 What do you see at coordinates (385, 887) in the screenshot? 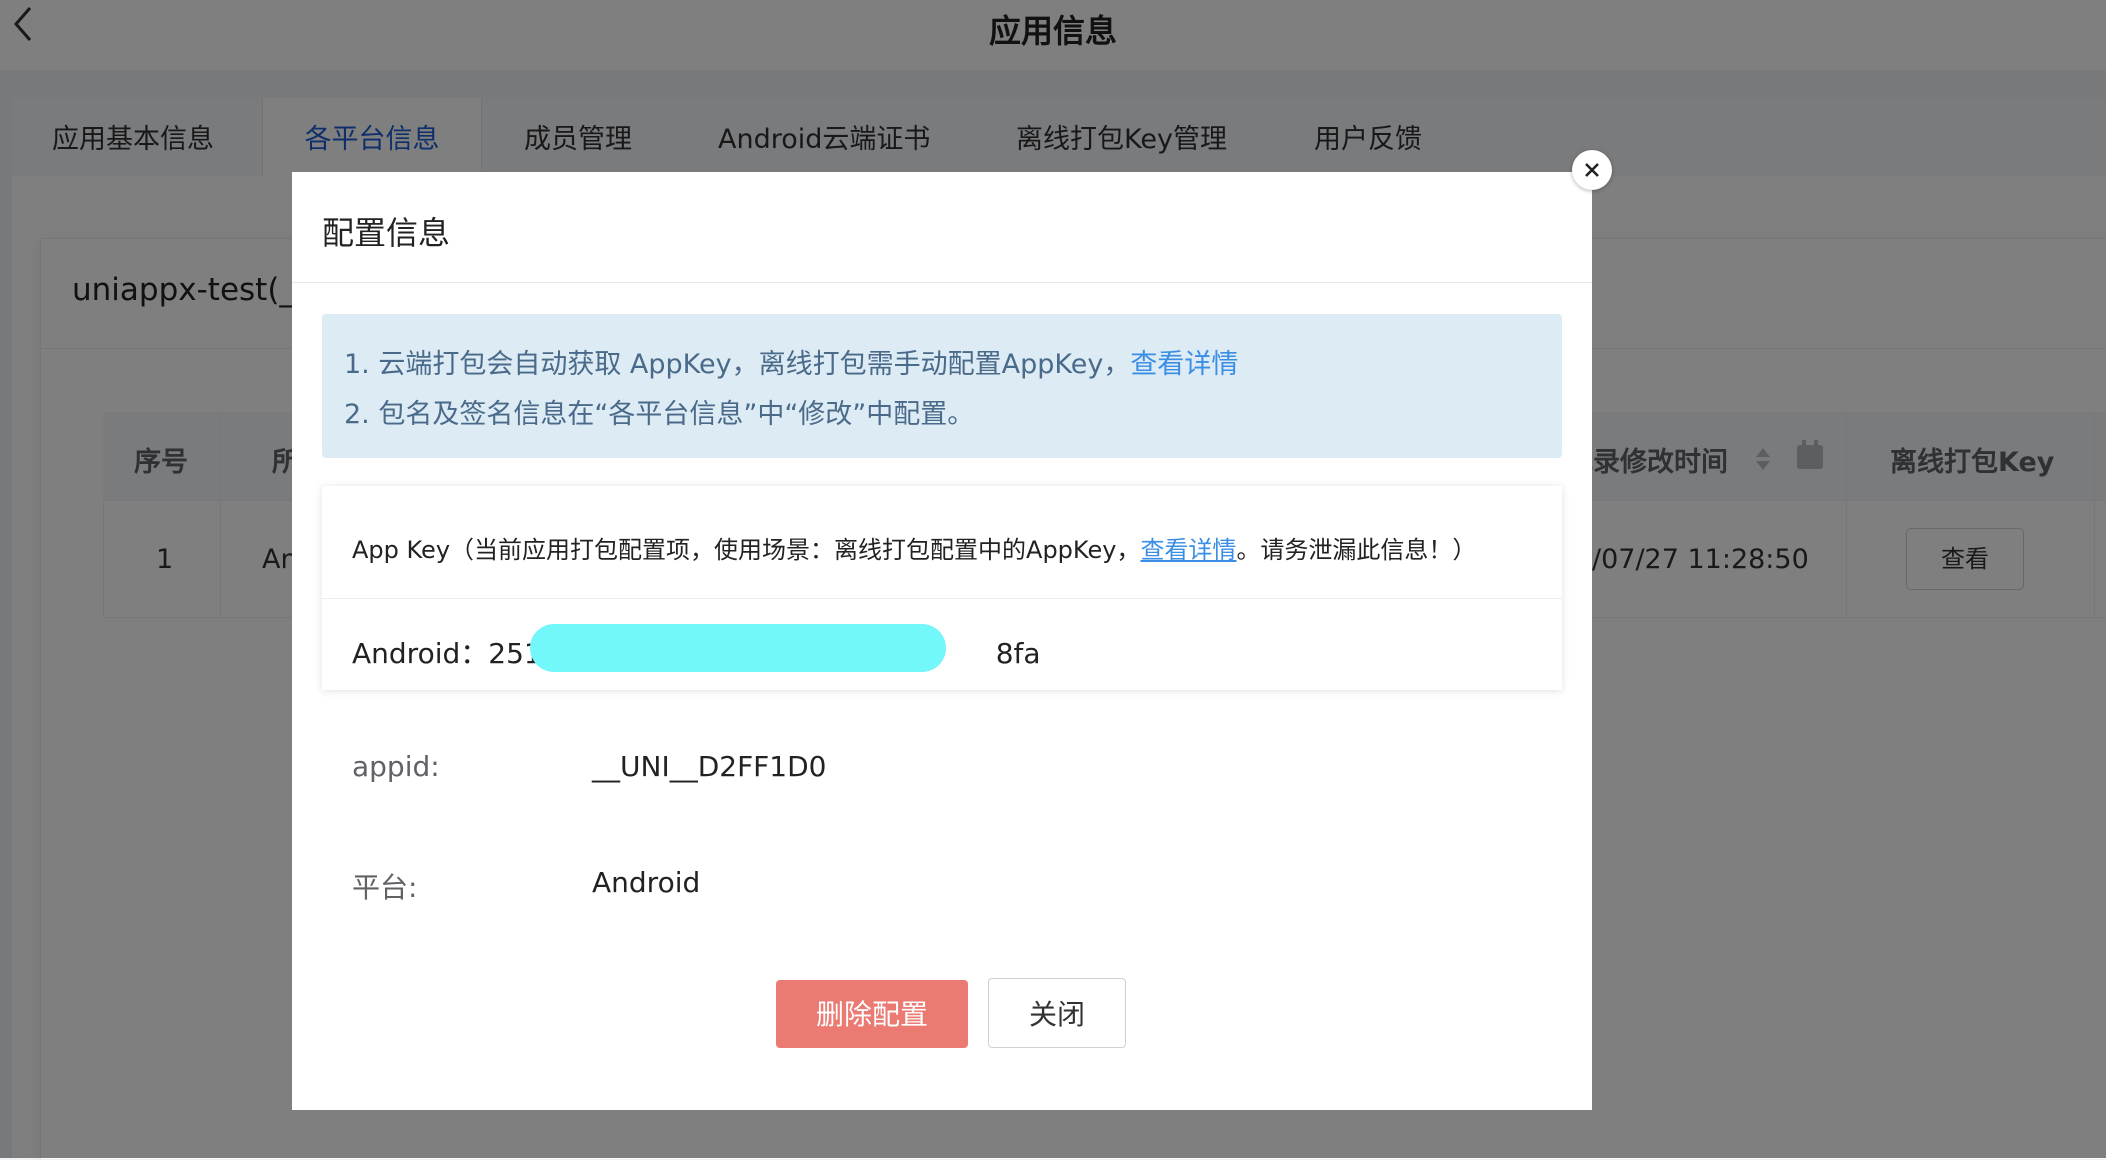
I see `platform-label: 平台:` at bounding box center [385, 887].